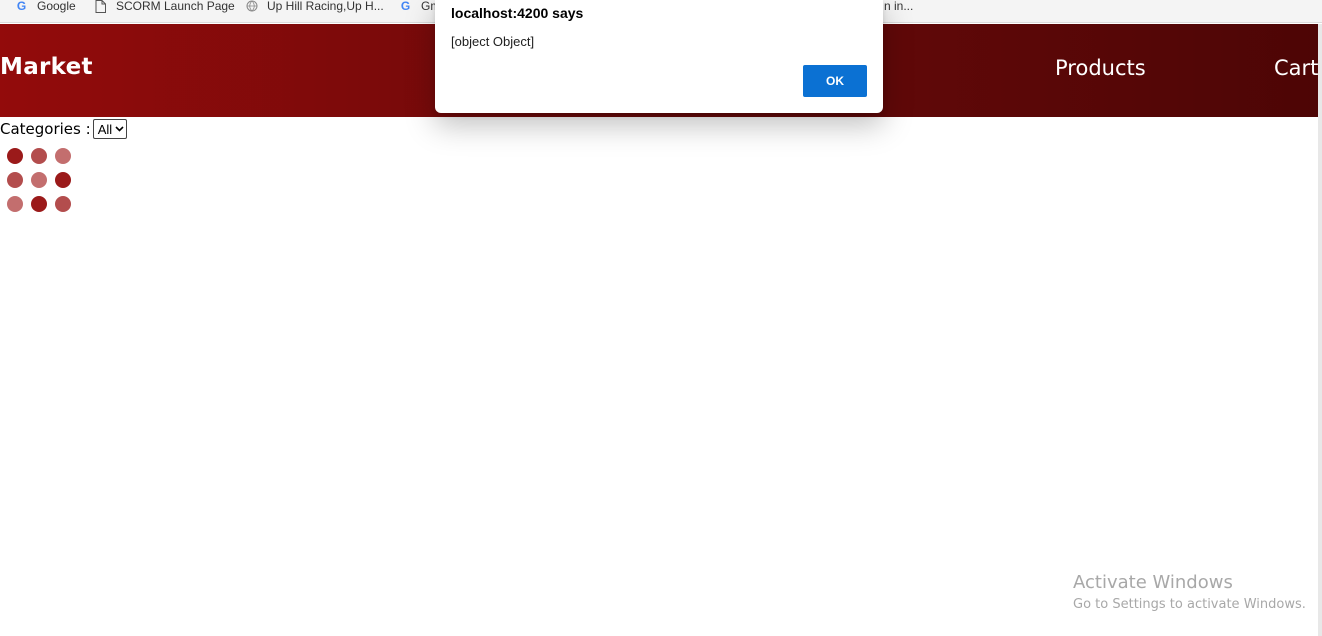 The height and width of the screenshot is (636, 1322). What do you see at coordinates (517, 13) in the screenshot?
I see `dialog-title: localhost:4200 says` at bounding box center [517, 13].